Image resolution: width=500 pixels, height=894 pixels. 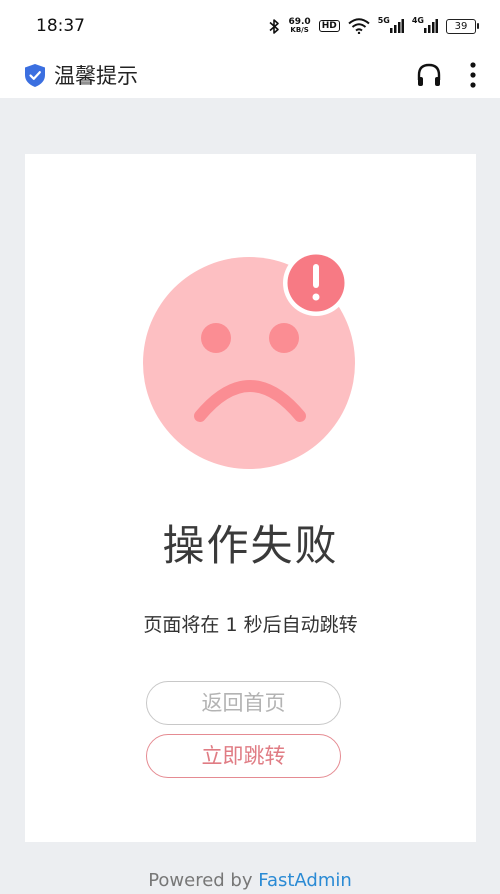 What do you see at coordinates (431, 26) in the screenshot?
I see `signal-icon-4g` at bounding box center [431, 26].